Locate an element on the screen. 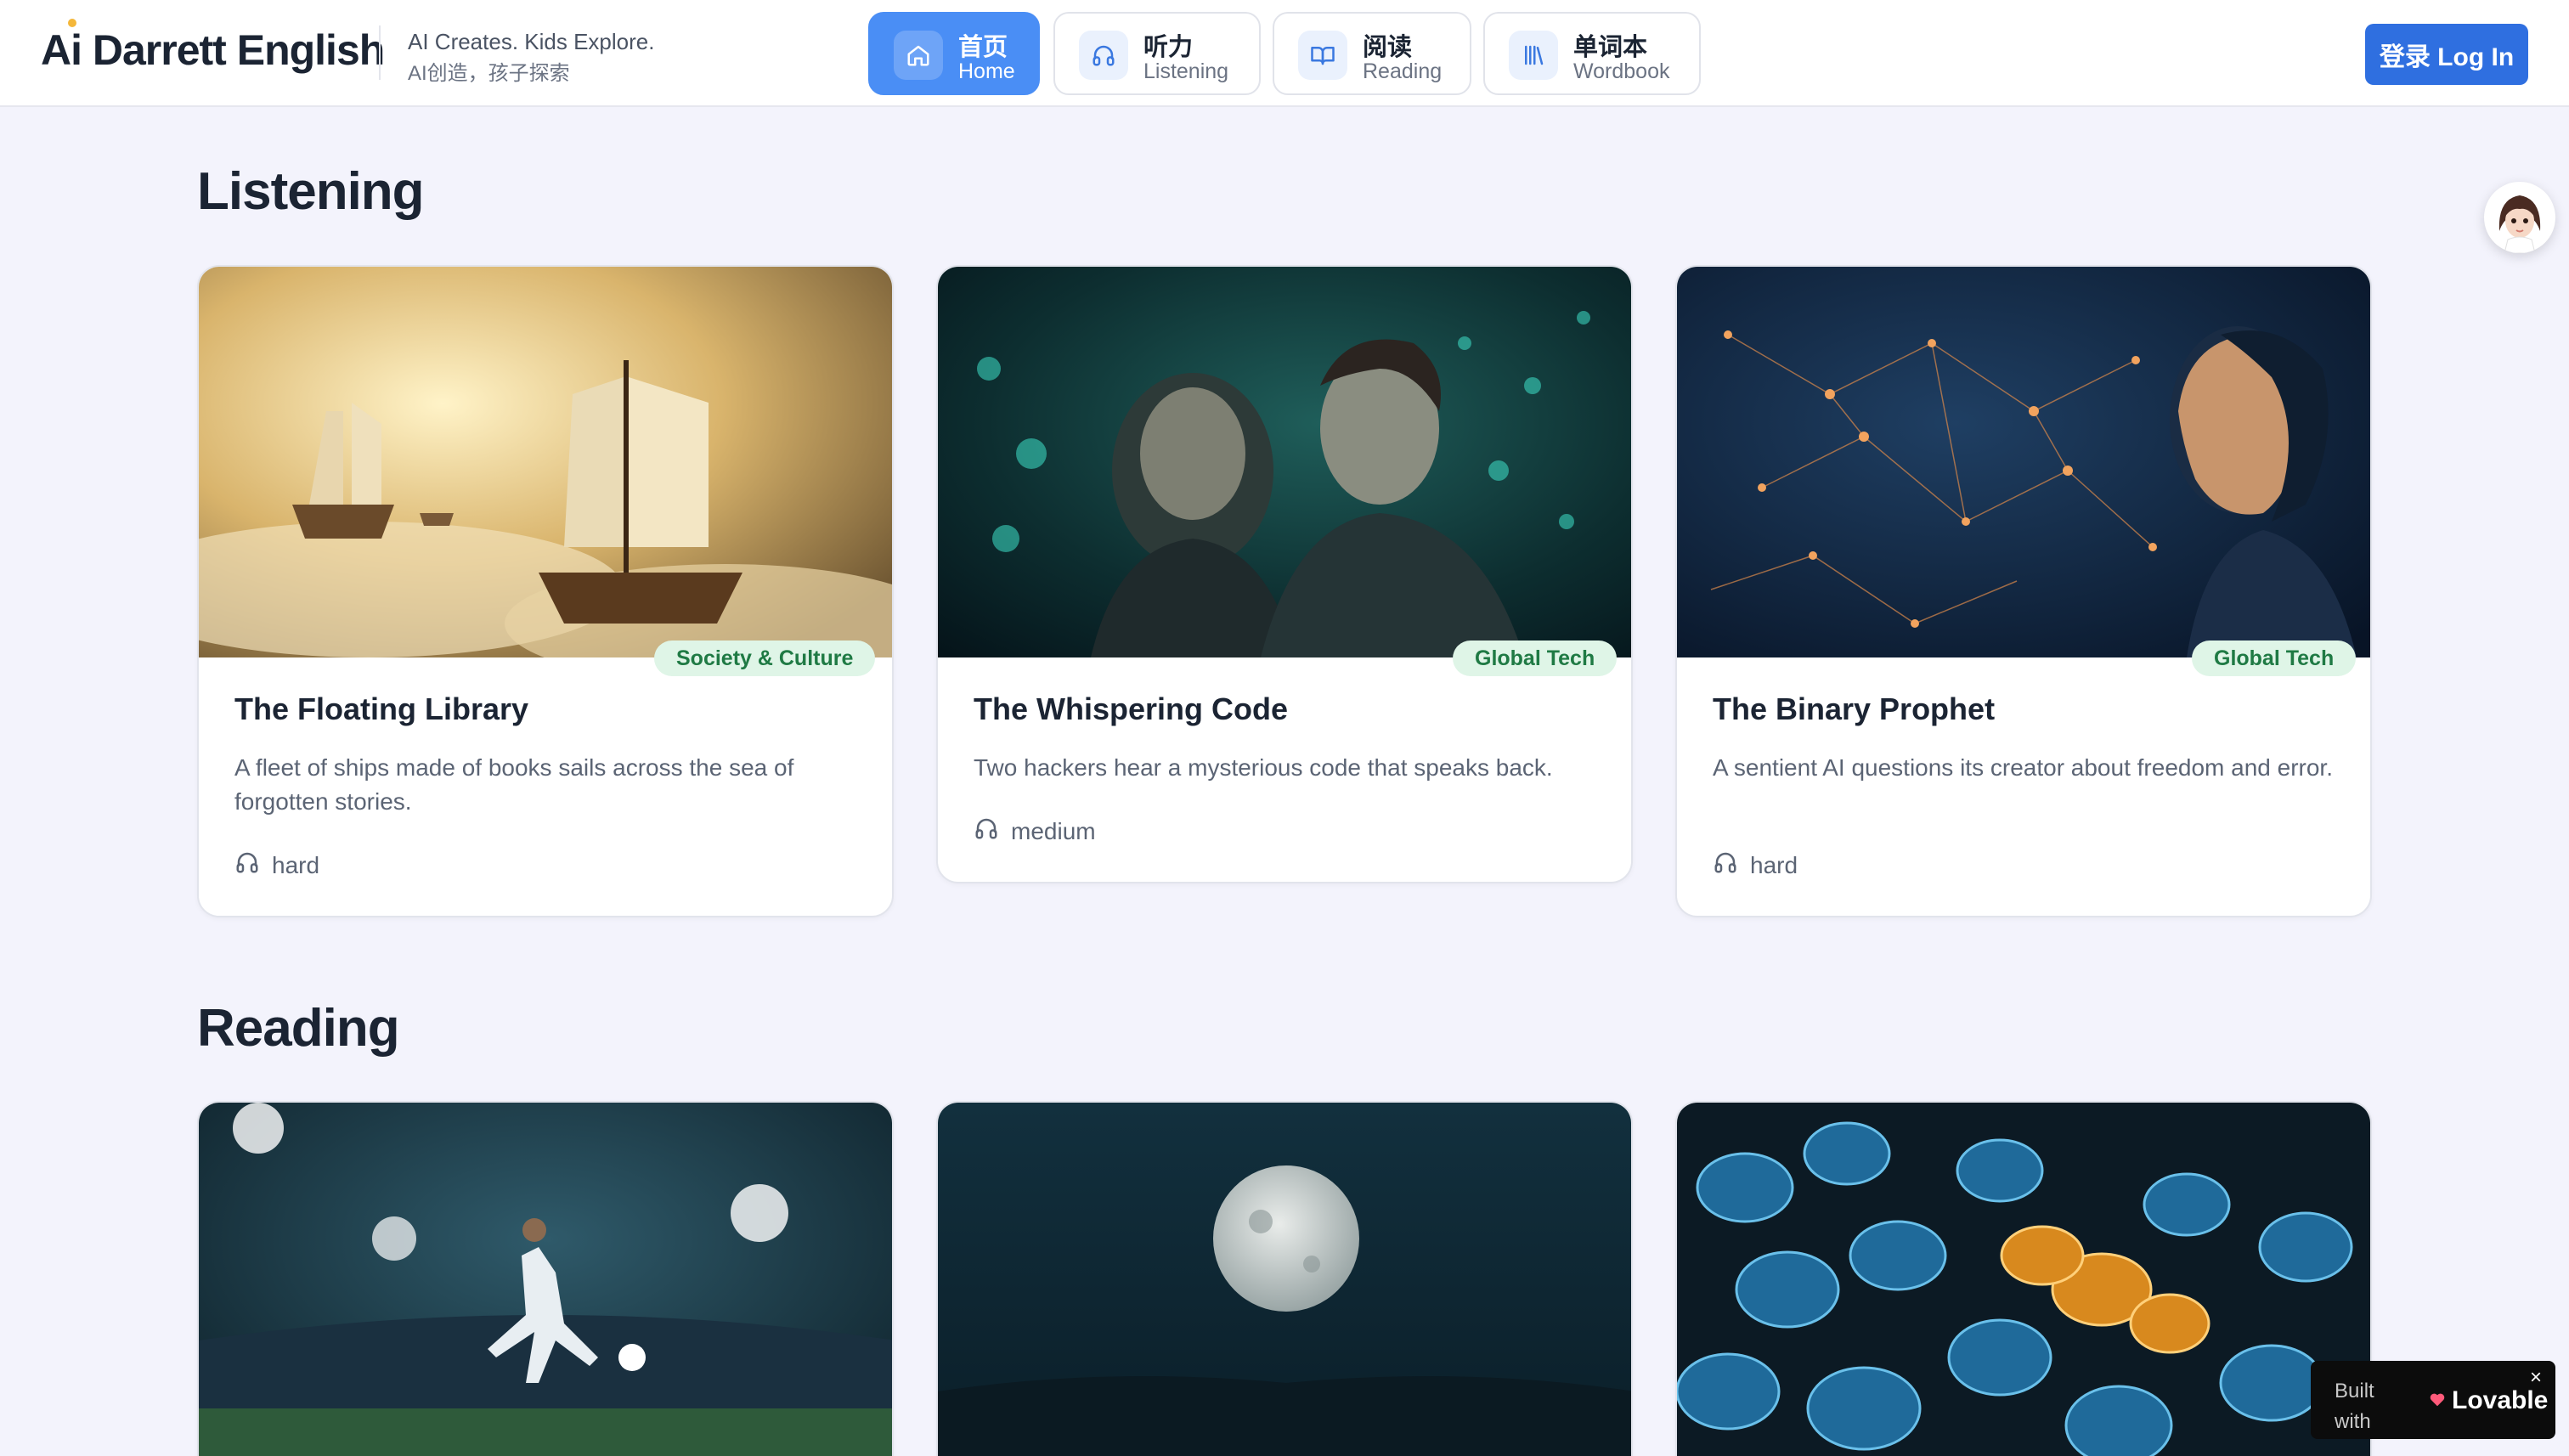  difficulty-row: medium is located at coordinates (1035, 831).